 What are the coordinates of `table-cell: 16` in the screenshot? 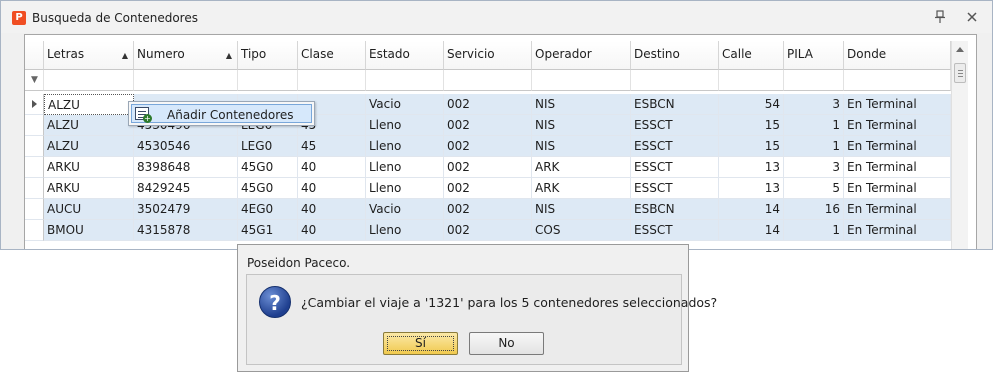 It's located at (814, 209).